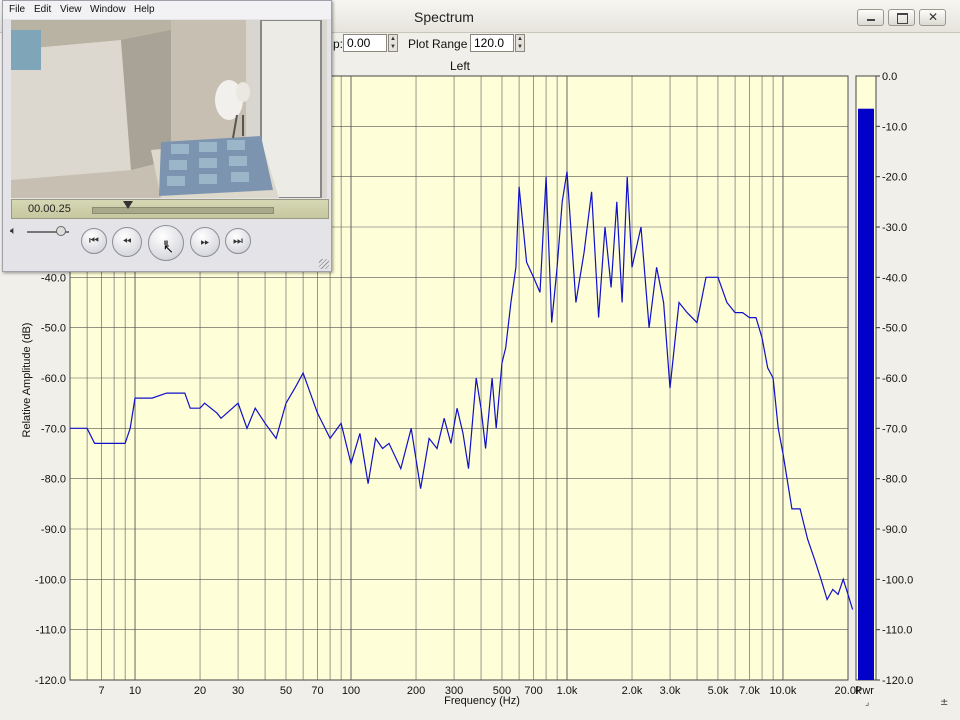 The image size is (960, 720). What do you see at coordinates (13, 231) in the screenshot?
I see `volume-icon: 🔈︎` at bounding box center [13, 231].